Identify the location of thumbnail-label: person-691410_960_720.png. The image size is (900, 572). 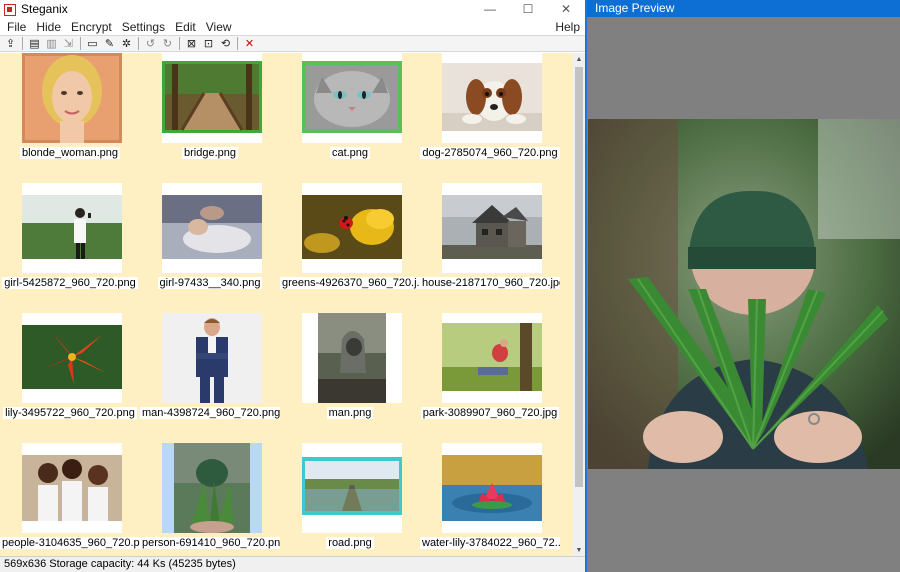
(210, 543).